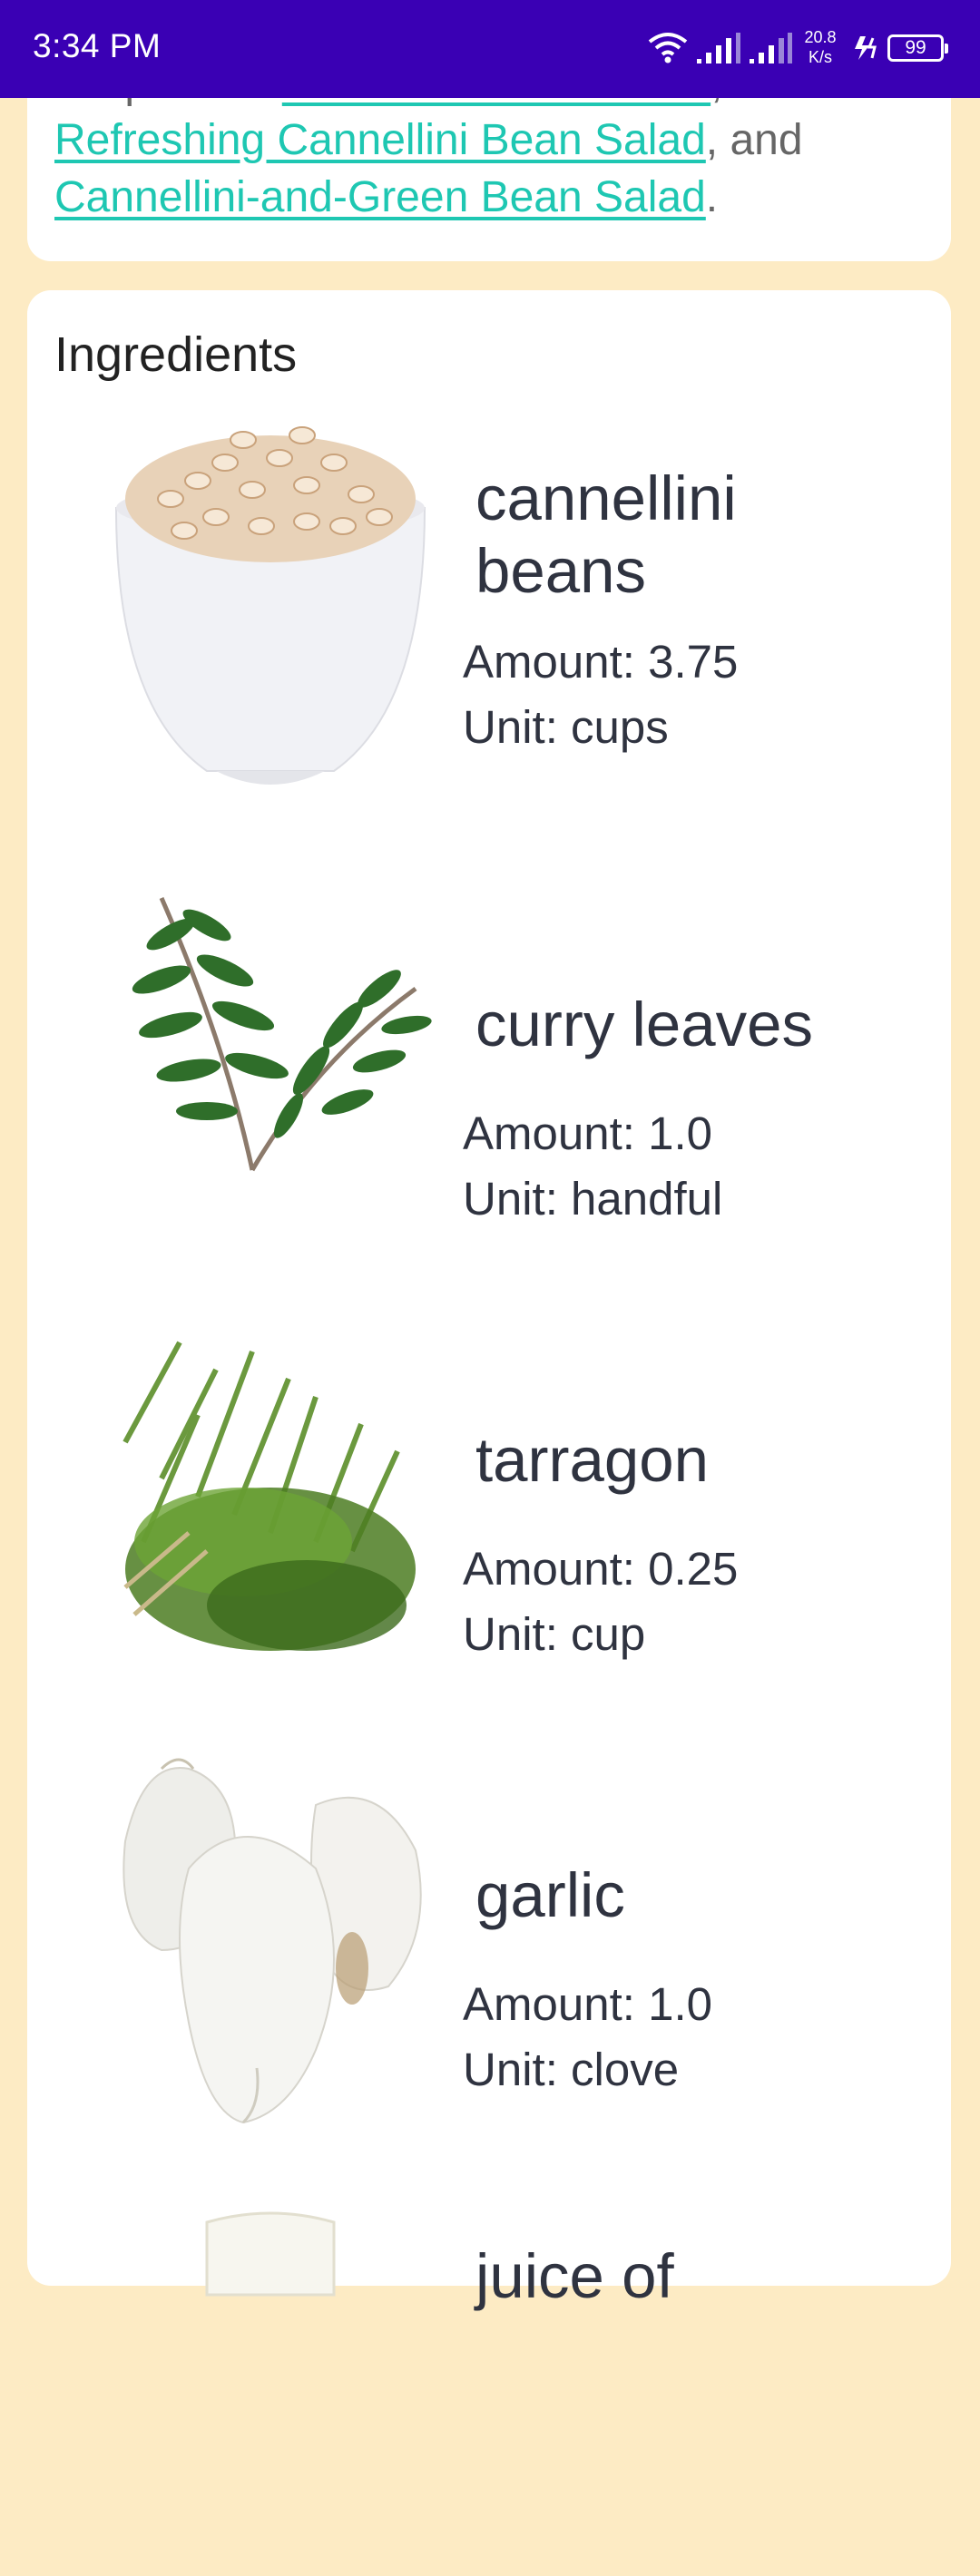  Describe the element at coordinates (601, 1569) in the screenshot. I see `ingredient-amount: Amount: 0.25` at that location.